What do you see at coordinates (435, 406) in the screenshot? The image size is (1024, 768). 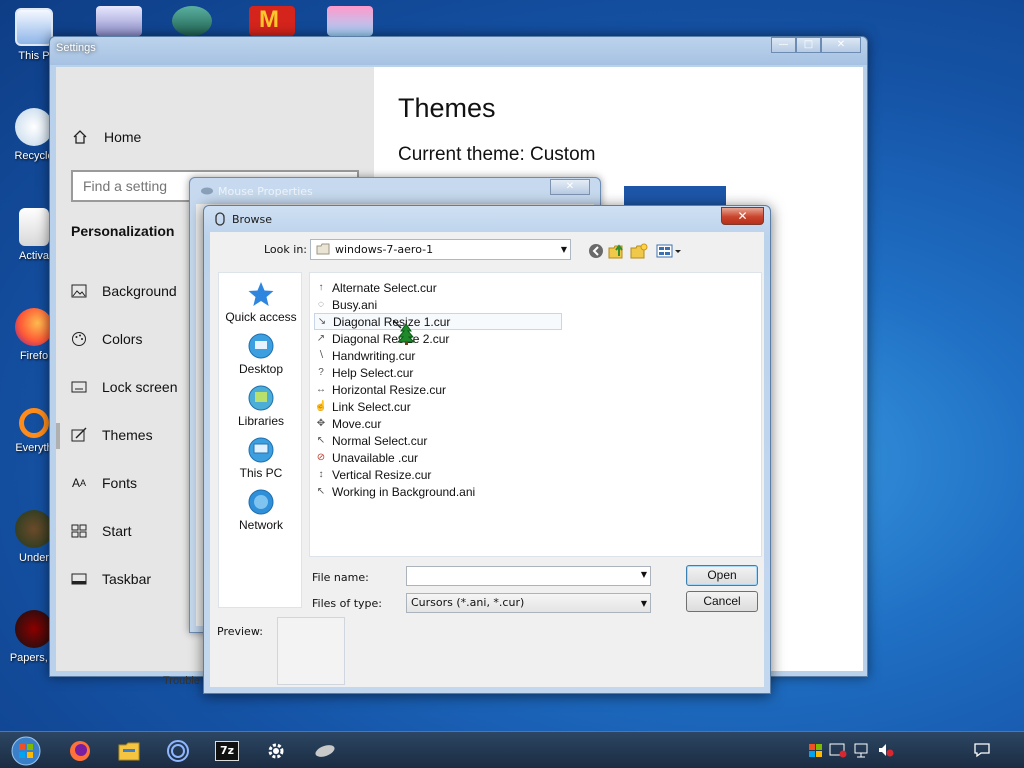 I see `file-item: ☝ Link Select.cur` at bounding box center [435, 406].